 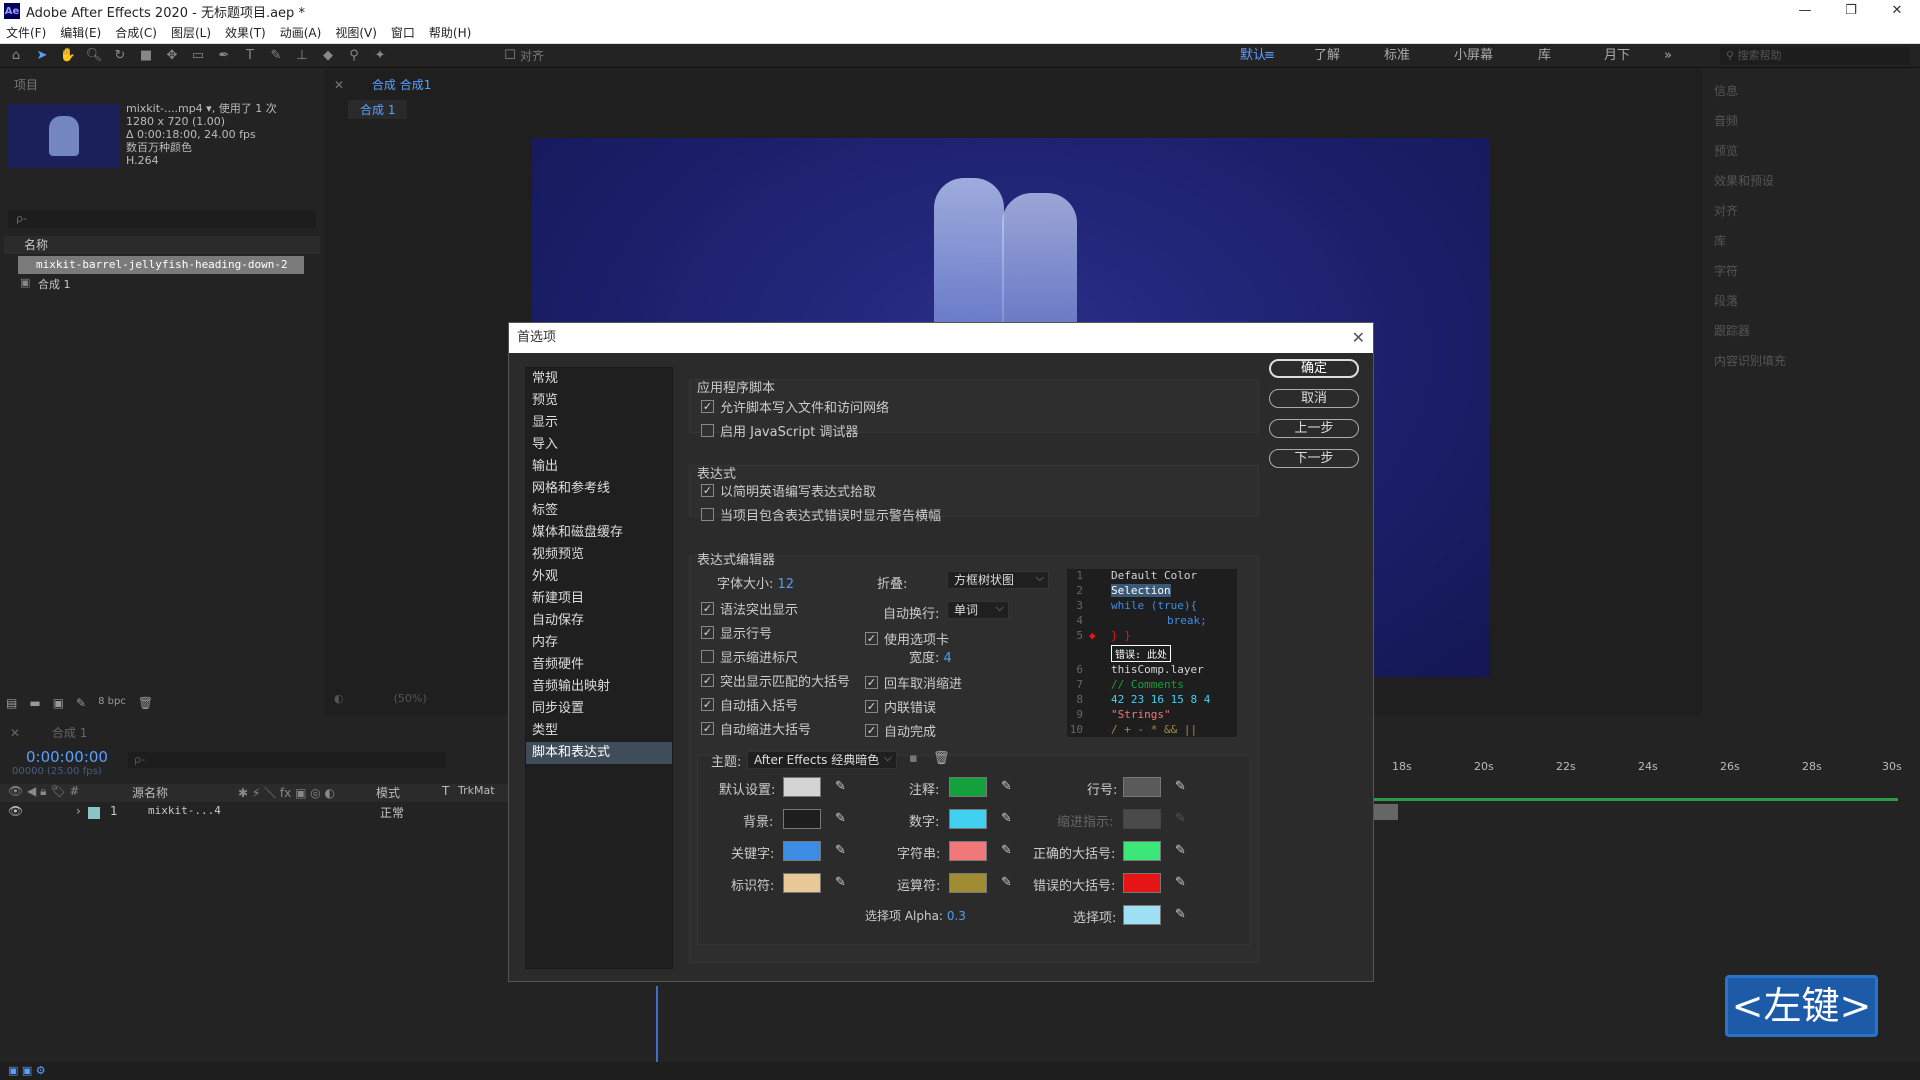 I want to click on tab-width-value: 4, so click(x=948, y=658).